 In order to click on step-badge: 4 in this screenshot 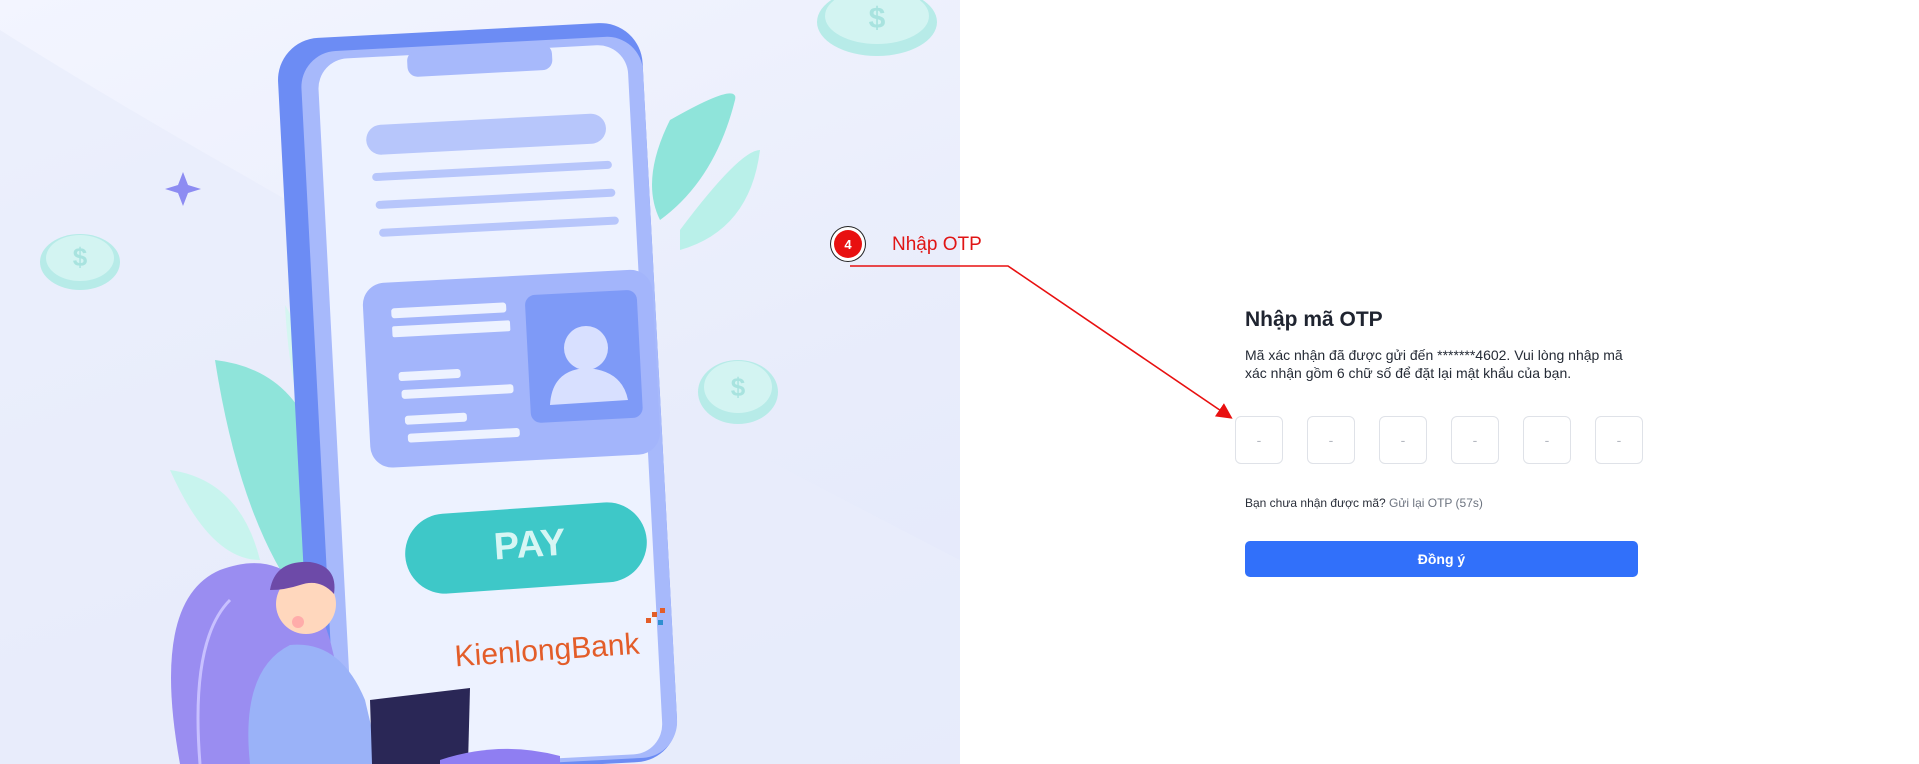, I will do `click(848, 244)`.